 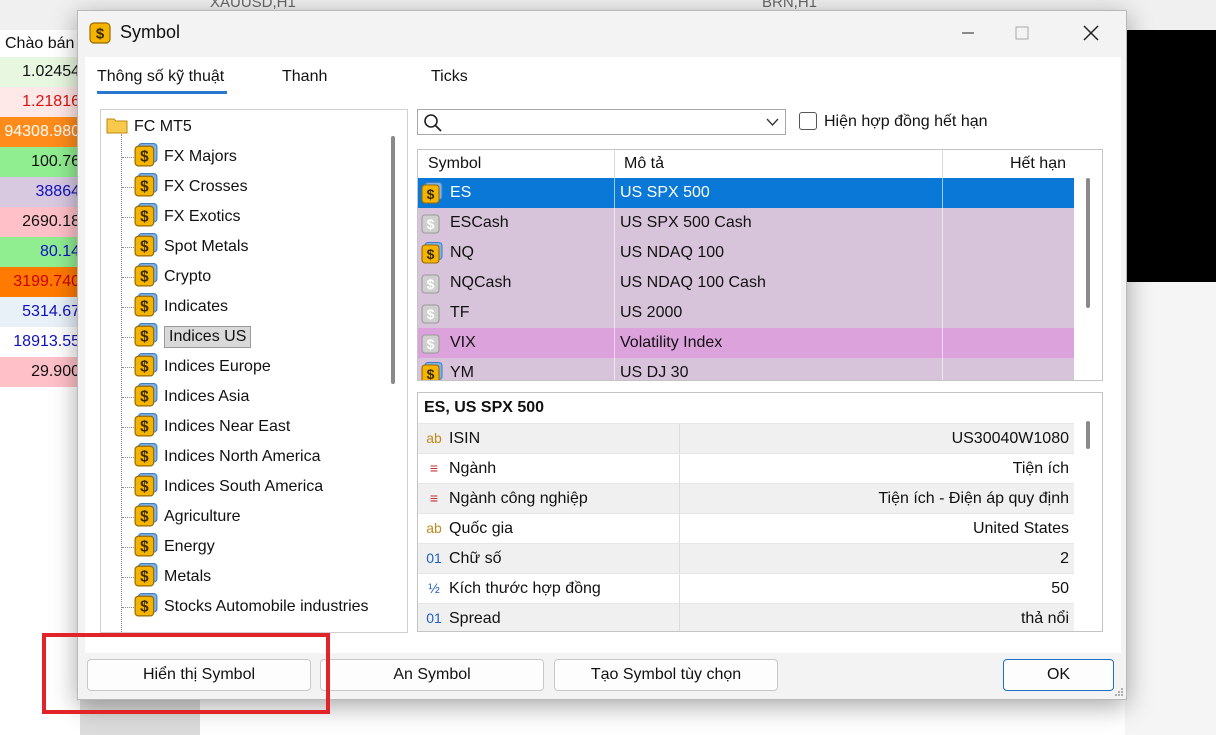 I want to click on tree-item-indicates: $ Indicates, so click(x=181, y=307).